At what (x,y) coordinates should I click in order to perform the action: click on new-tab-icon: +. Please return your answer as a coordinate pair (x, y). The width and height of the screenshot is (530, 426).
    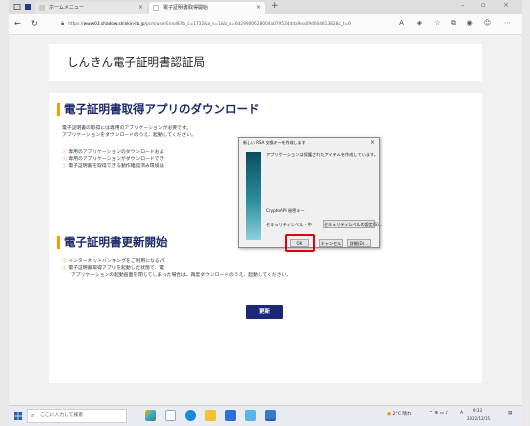
    Looking at the image, I should click on (275, 6).